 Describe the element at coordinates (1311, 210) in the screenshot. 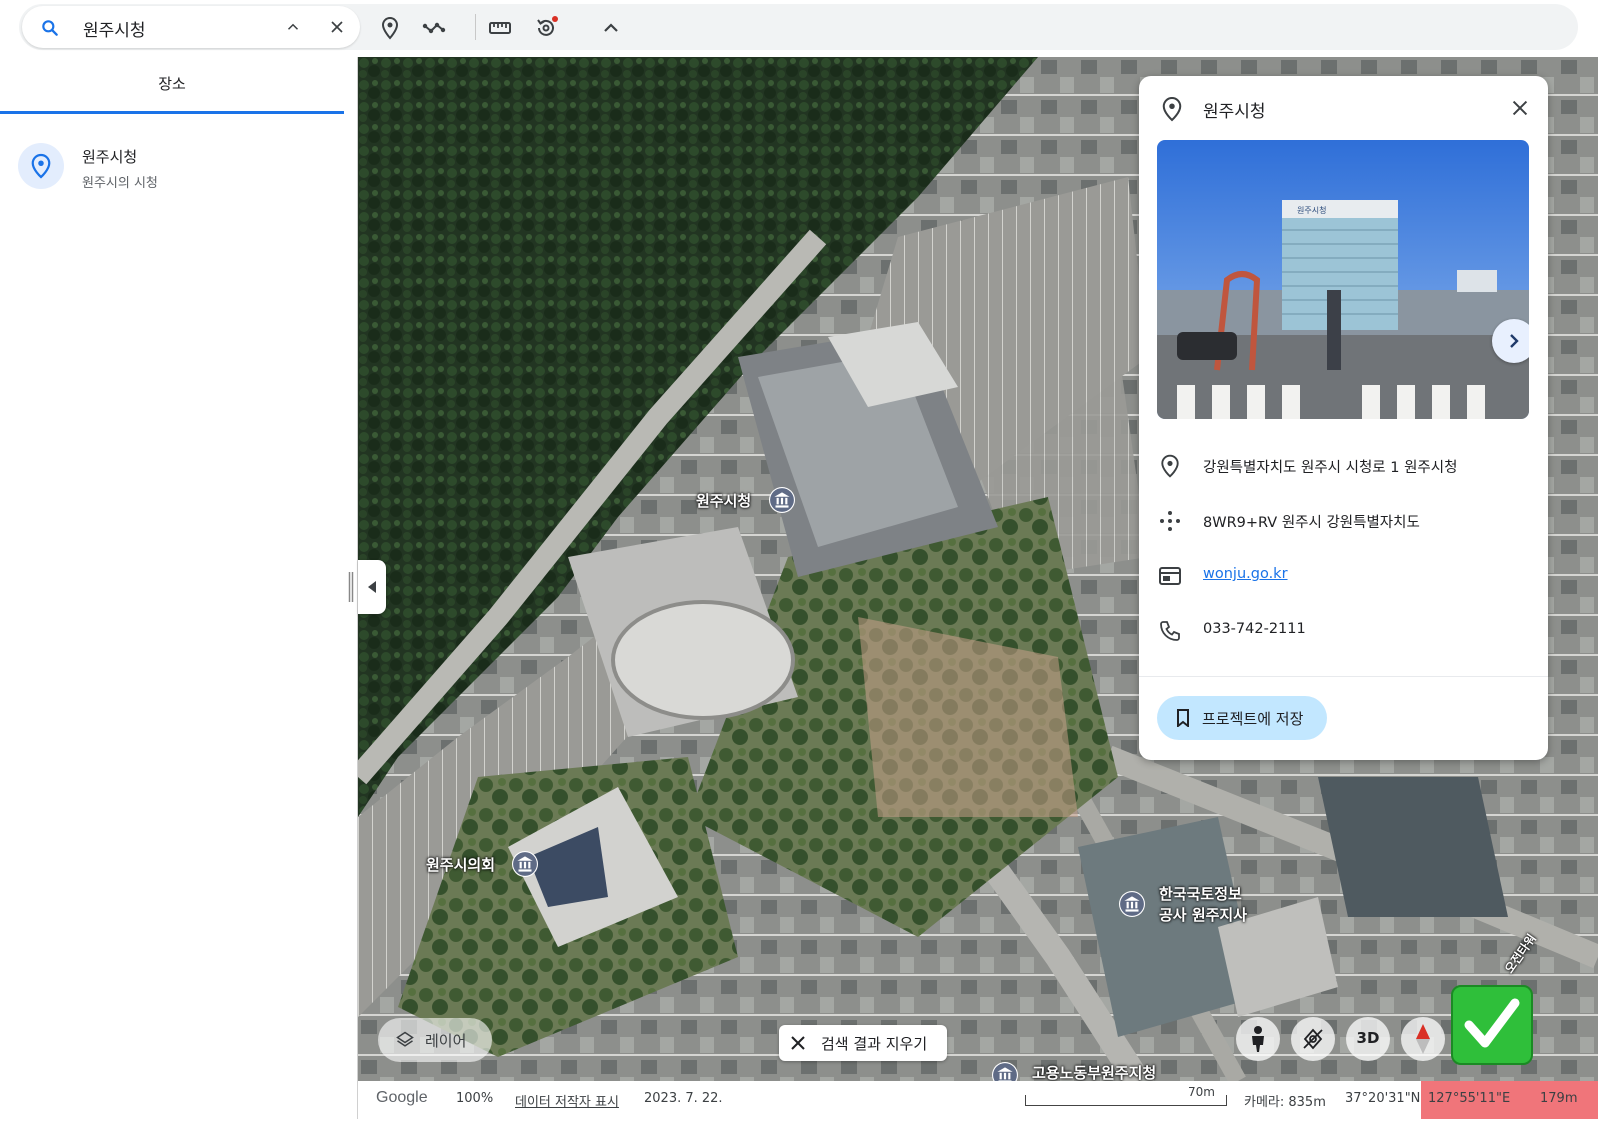

I see `photo-sign-text: 원주시청` at that location.